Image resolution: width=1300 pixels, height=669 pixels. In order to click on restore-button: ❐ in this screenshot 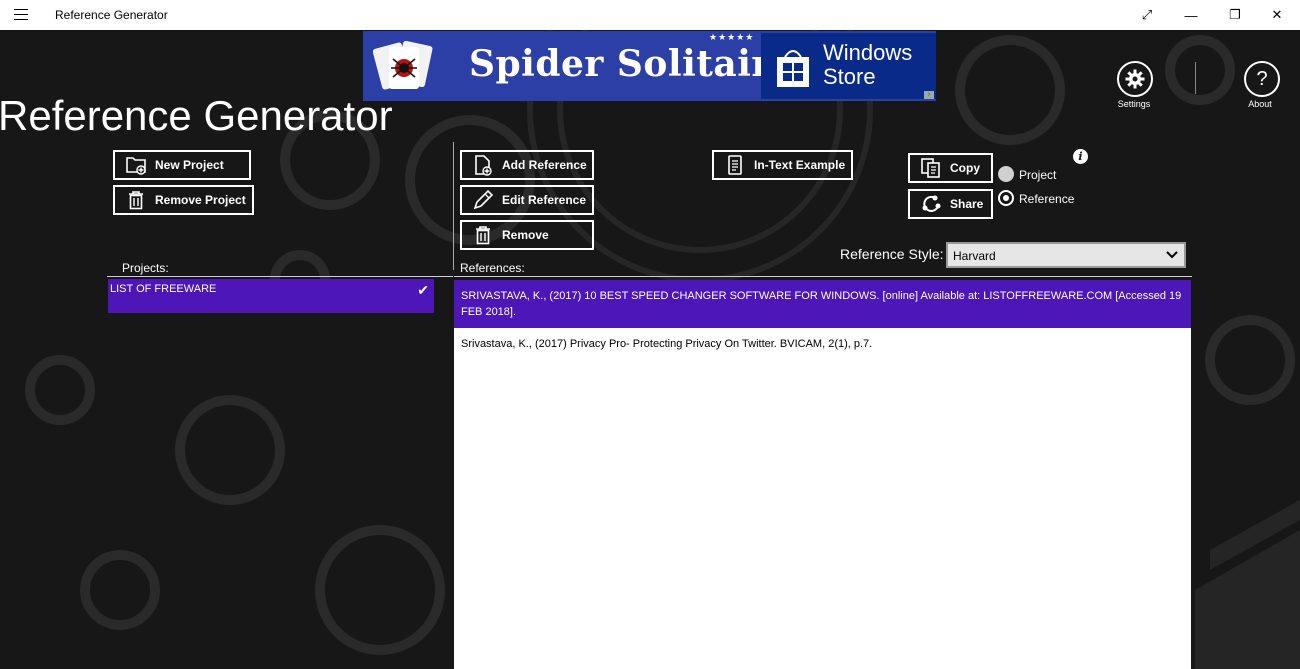, I will do `click(1235, 15)`.